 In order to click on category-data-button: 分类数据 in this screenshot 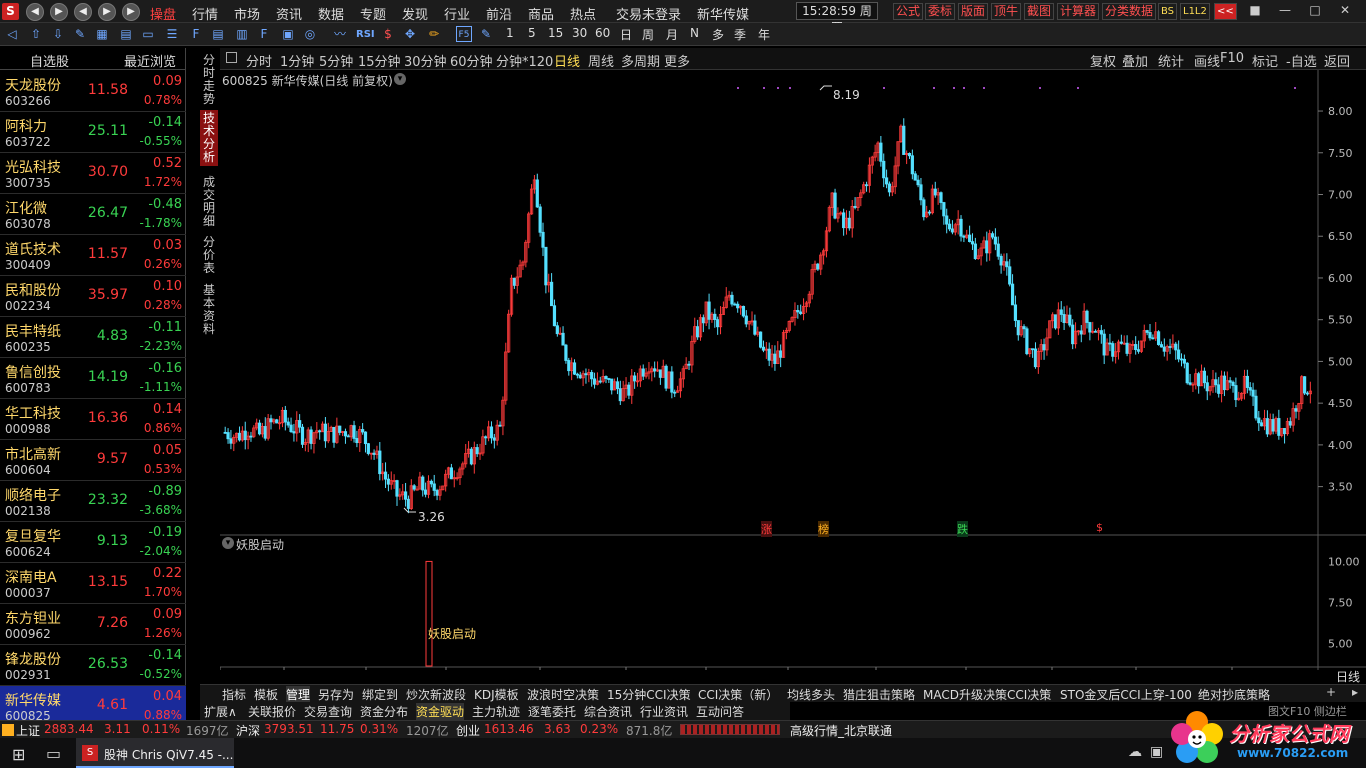, I will do `click(1129, 11)`.